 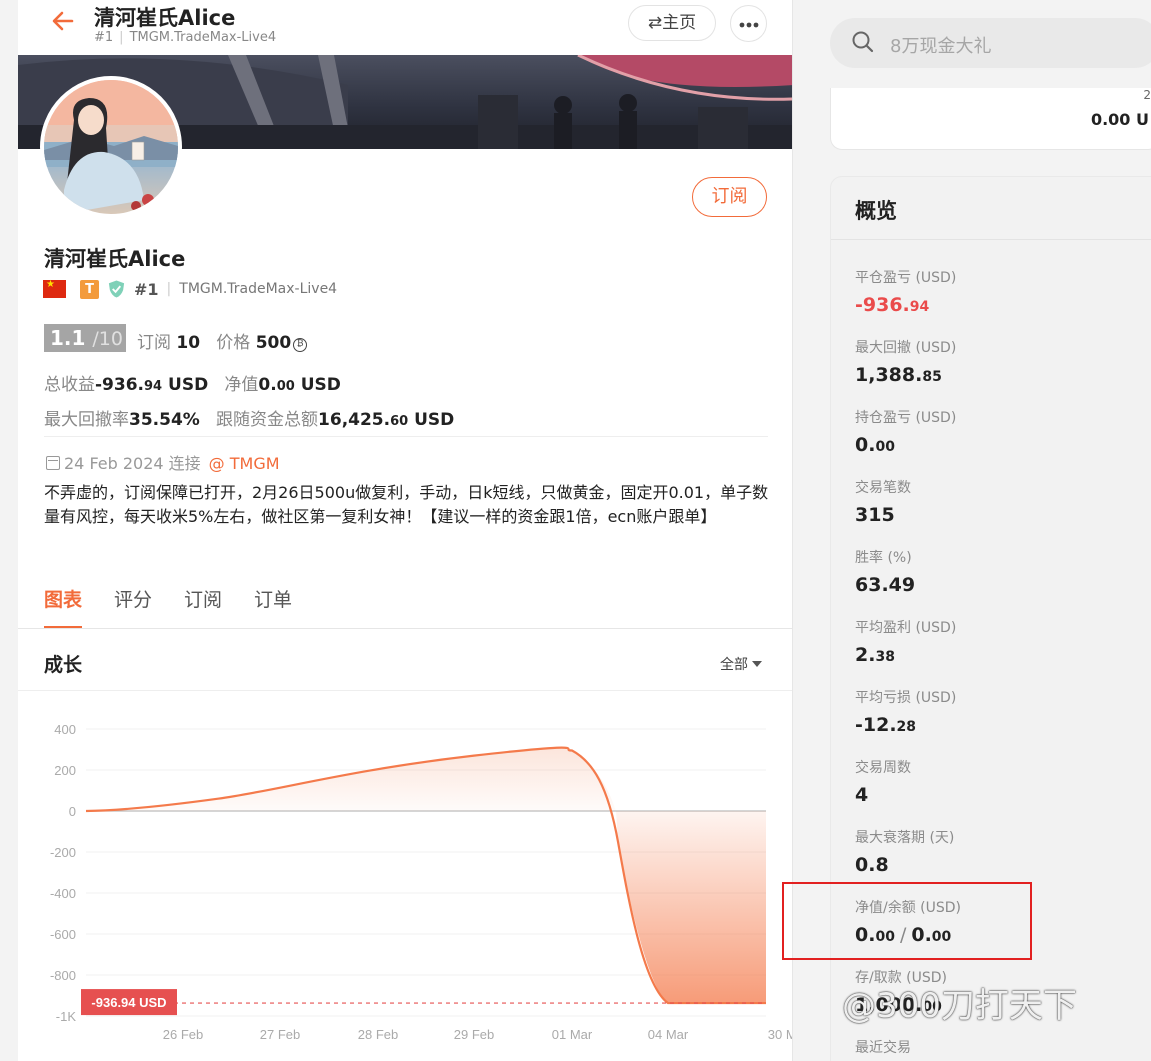 What do you see at coordinates (86, 420) in the screenshot?
I see `max-dd-label: 最大回撤率` at bounding box center [86, 420].